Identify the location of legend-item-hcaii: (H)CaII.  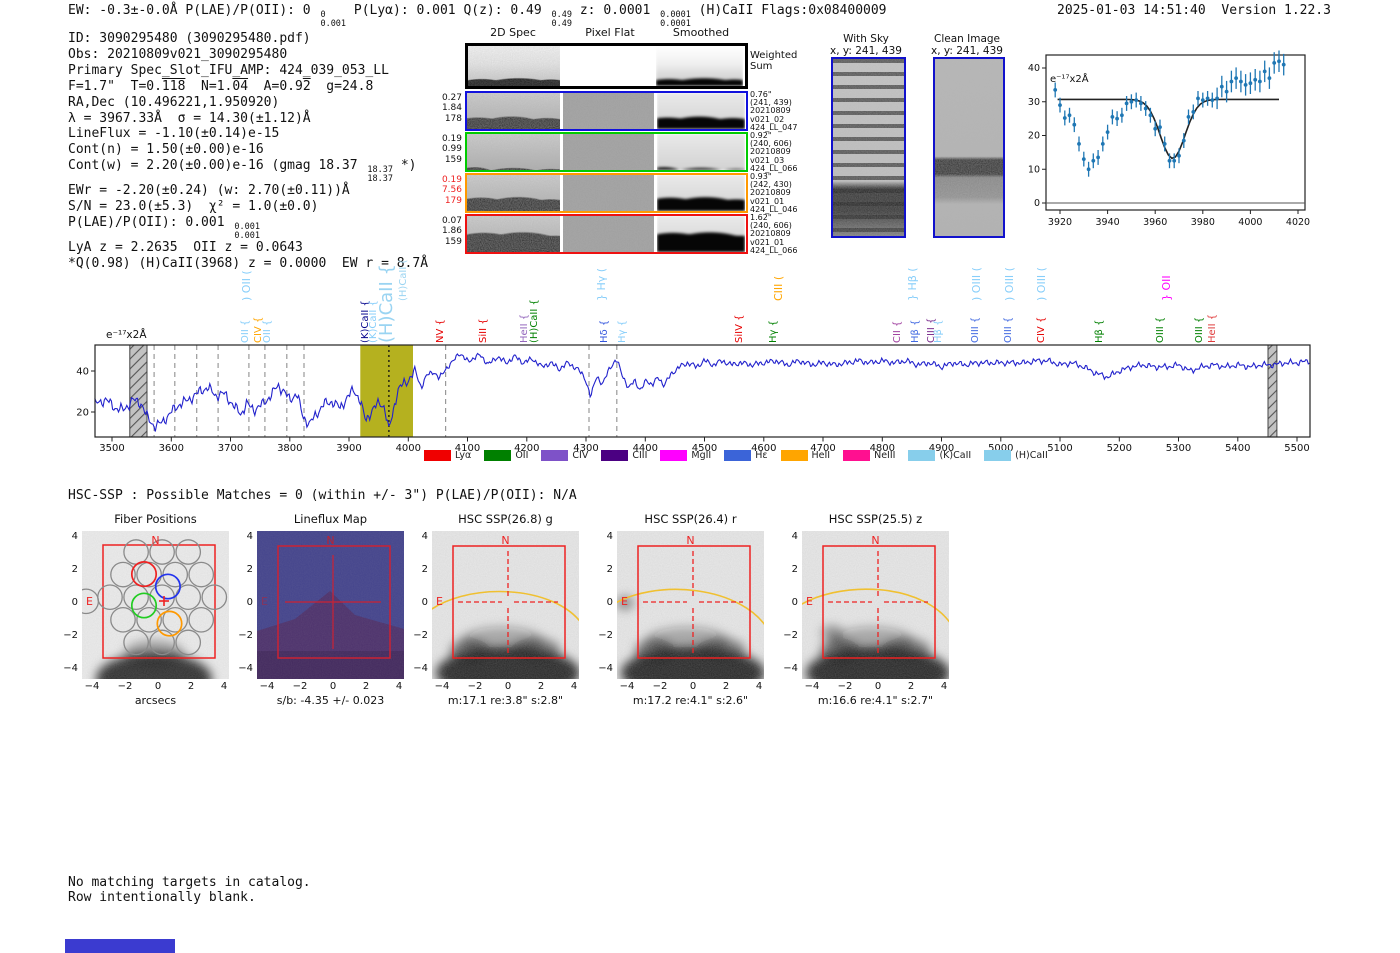
(1016, 455).